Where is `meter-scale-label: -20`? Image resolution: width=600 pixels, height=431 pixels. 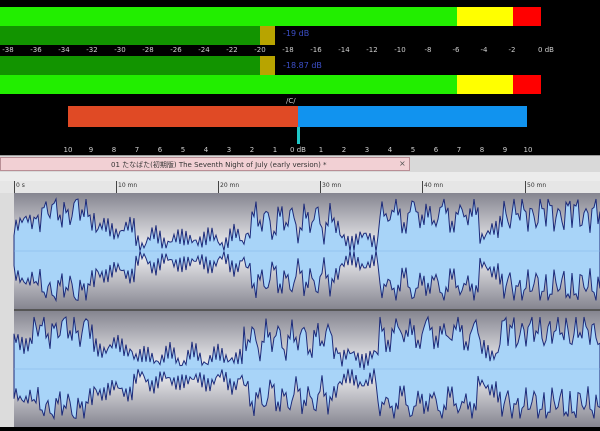 meter-scale-label: -20 is located at coordinates (260, 50).